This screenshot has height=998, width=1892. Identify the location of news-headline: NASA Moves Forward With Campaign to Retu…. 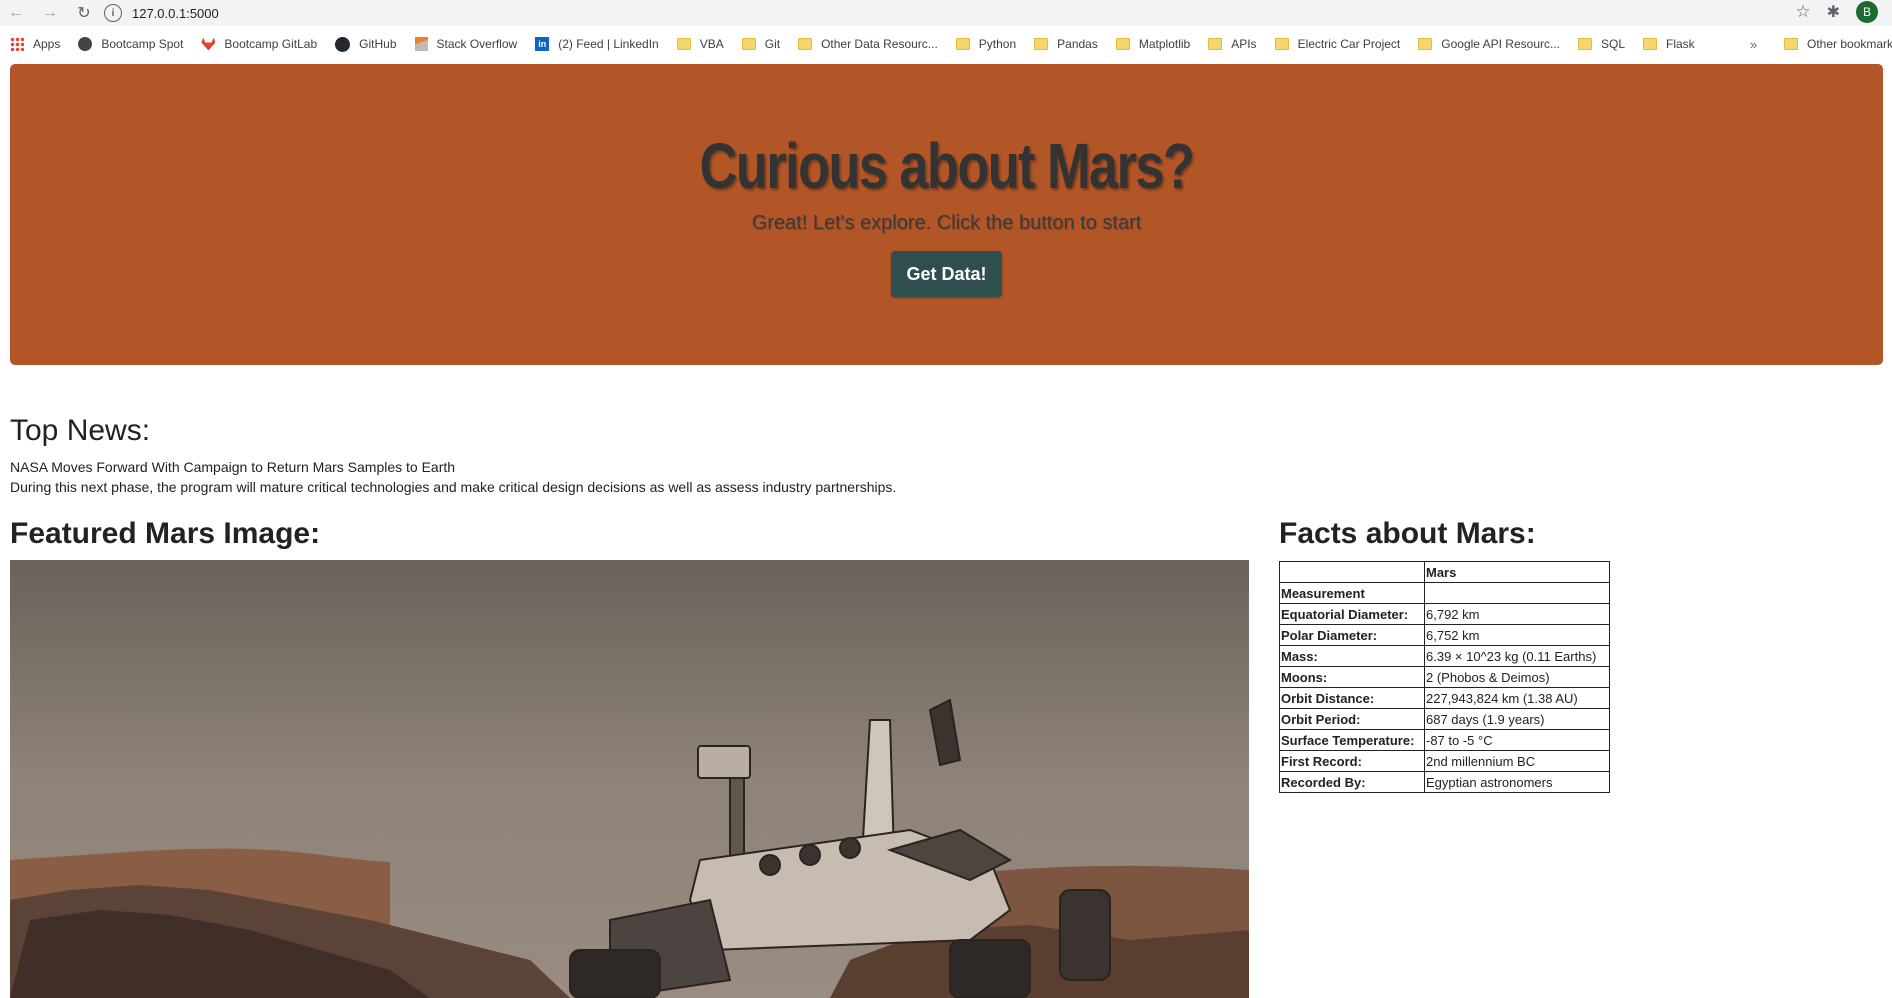
(233, 467).